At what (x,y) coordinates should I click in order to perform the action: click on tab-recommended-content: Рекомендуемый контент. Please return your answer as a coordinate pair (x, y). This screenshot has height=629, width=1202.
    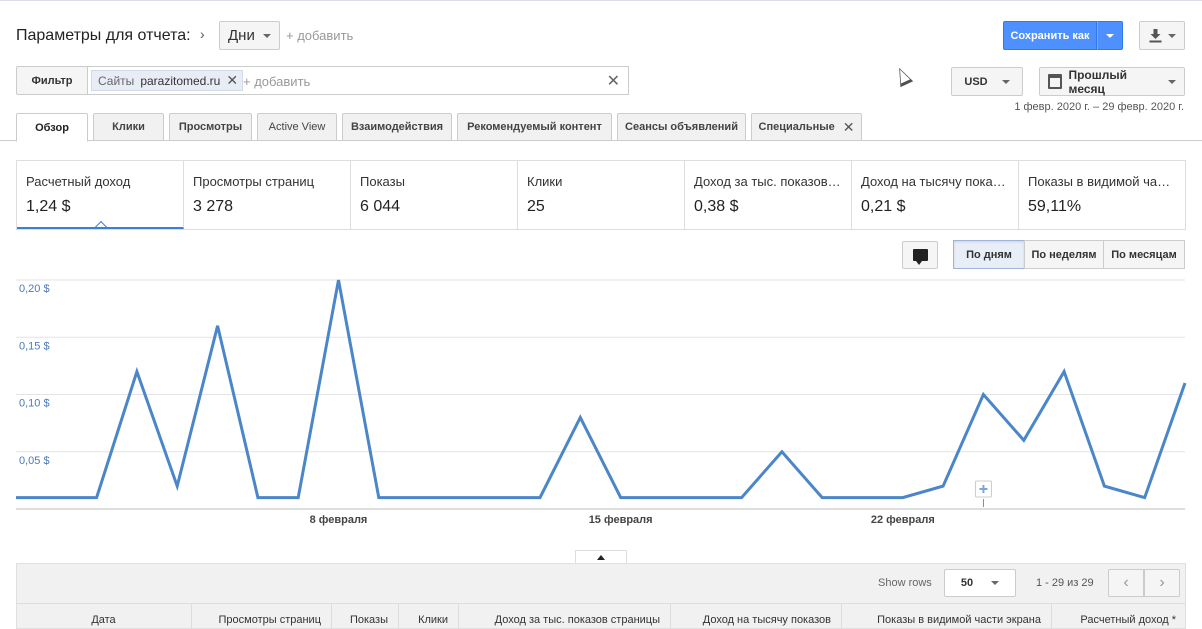
    Looking at the image, I should click on (534, 127).